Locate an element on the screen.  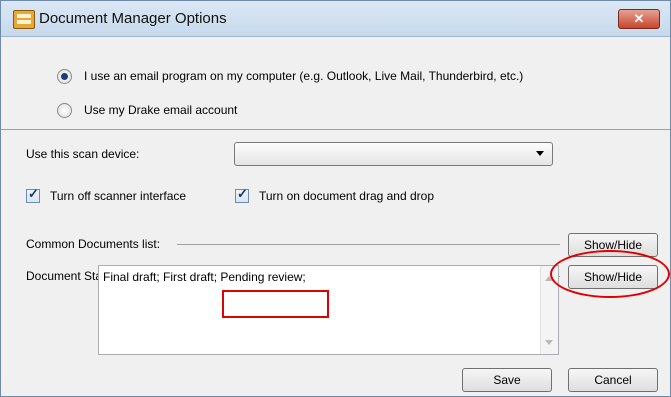
scan-device-dropdown is located at coordinates (393, 154).